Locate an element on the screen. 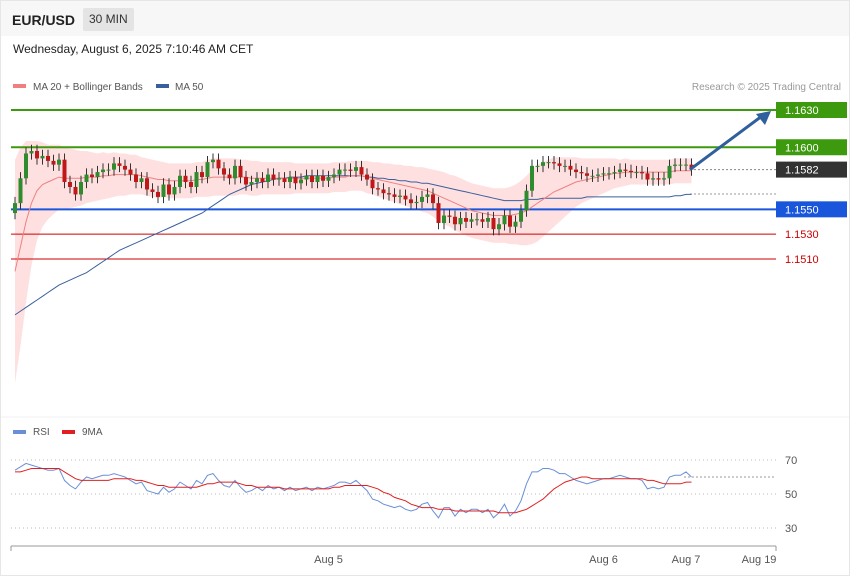  level-label-1.1582: 1.1582 is located at coordinates (802, 171).